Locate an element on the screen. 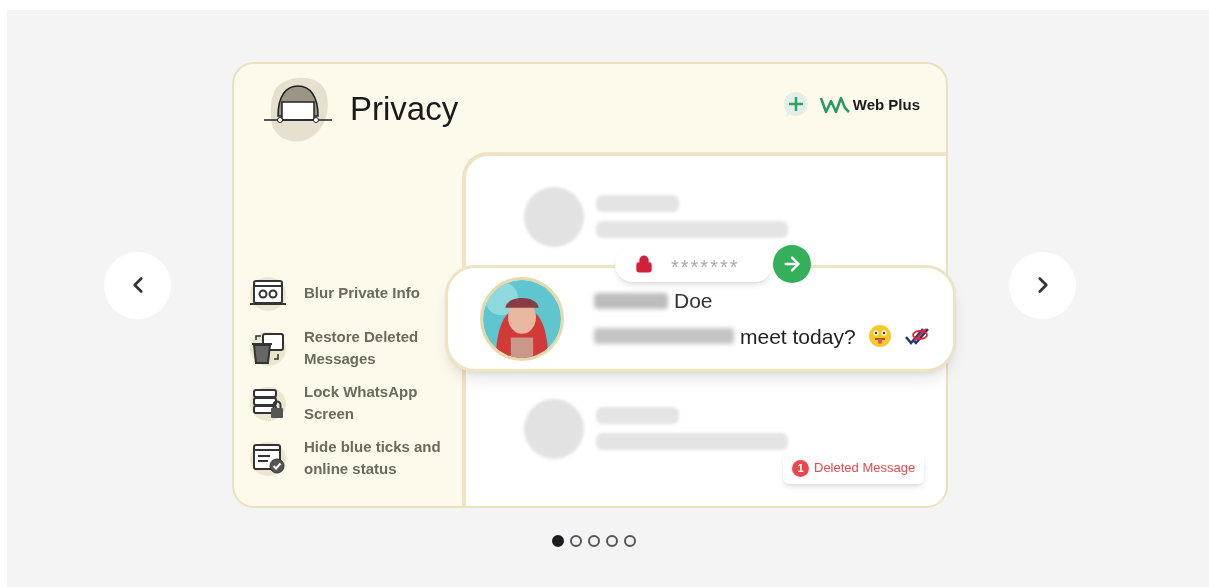 The width and height of the screenshot is (1209, 587). feature-label: Hide blue ticks and online status is located at coordinates (373, 458).